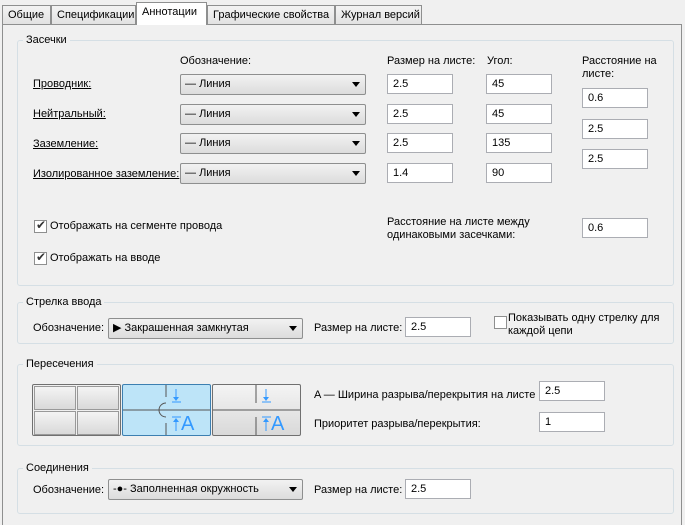  What do you see at coordinates (615, 228) in the screenshot?
I see `tick-spacing-input: 0.6` at bounding box center [615, 228].